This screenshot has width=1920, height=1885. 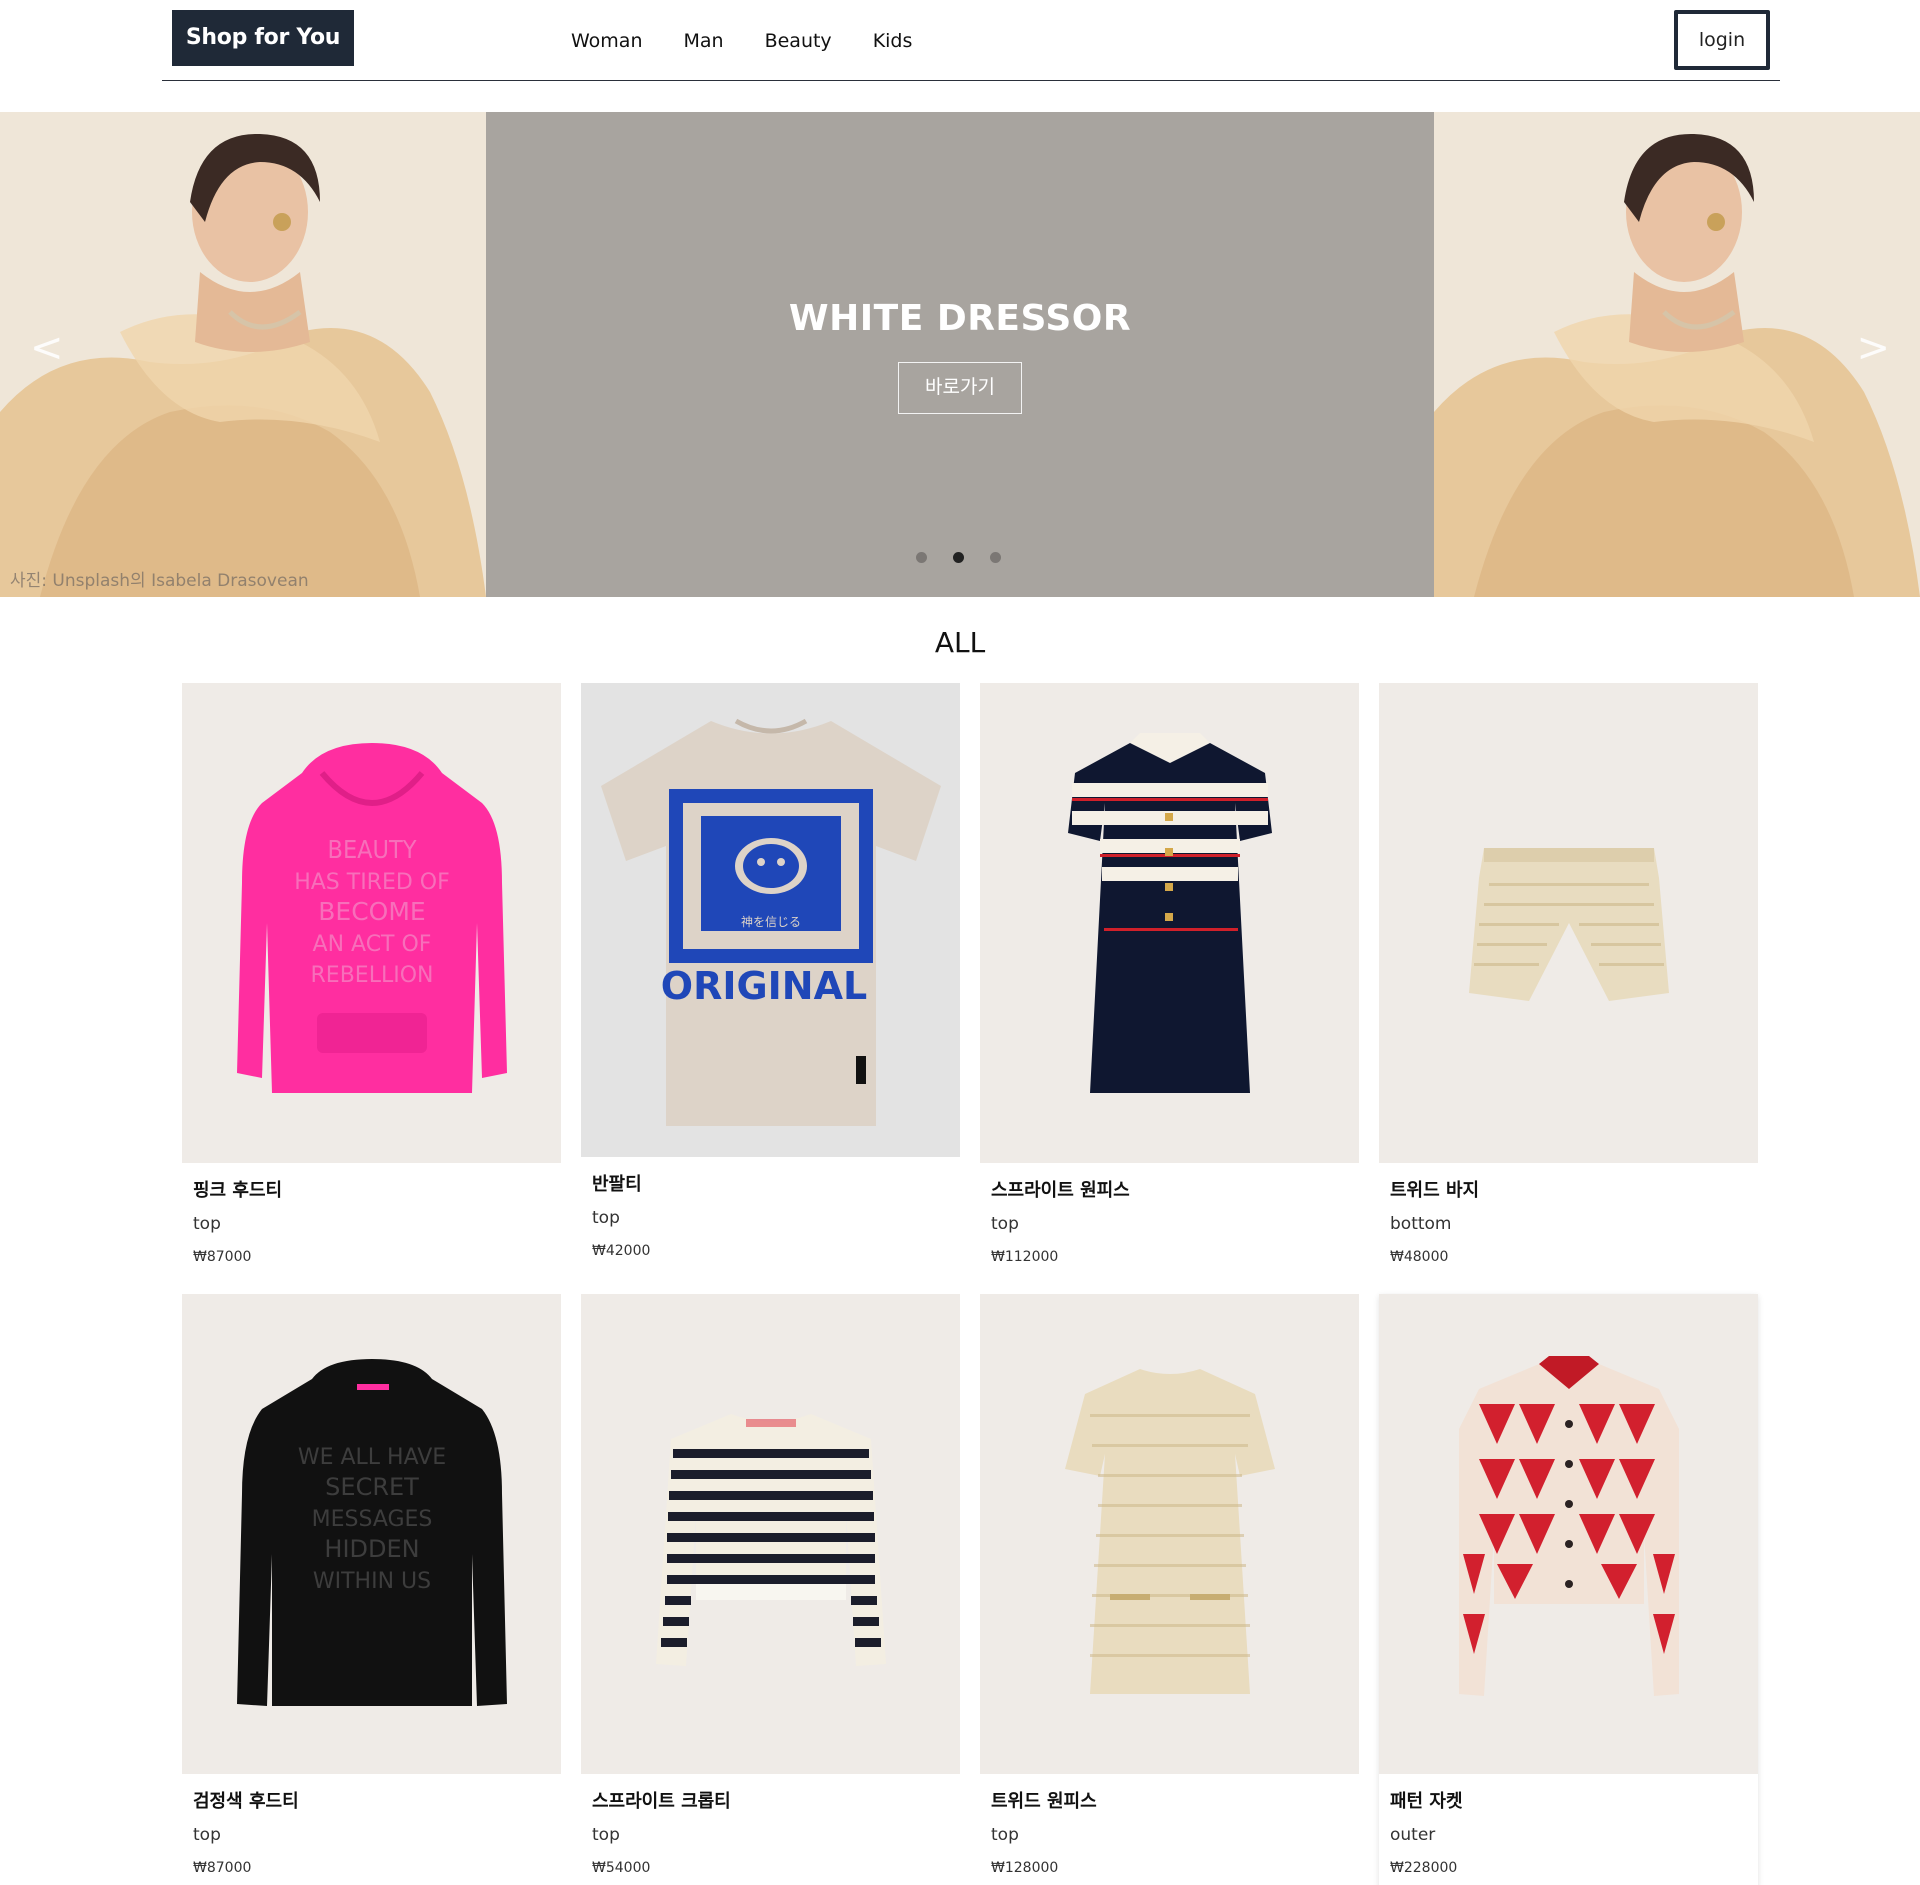 I want to click on site-header: Shop for You Woman Man Beauty Kids login, so click(x=971, y=40).